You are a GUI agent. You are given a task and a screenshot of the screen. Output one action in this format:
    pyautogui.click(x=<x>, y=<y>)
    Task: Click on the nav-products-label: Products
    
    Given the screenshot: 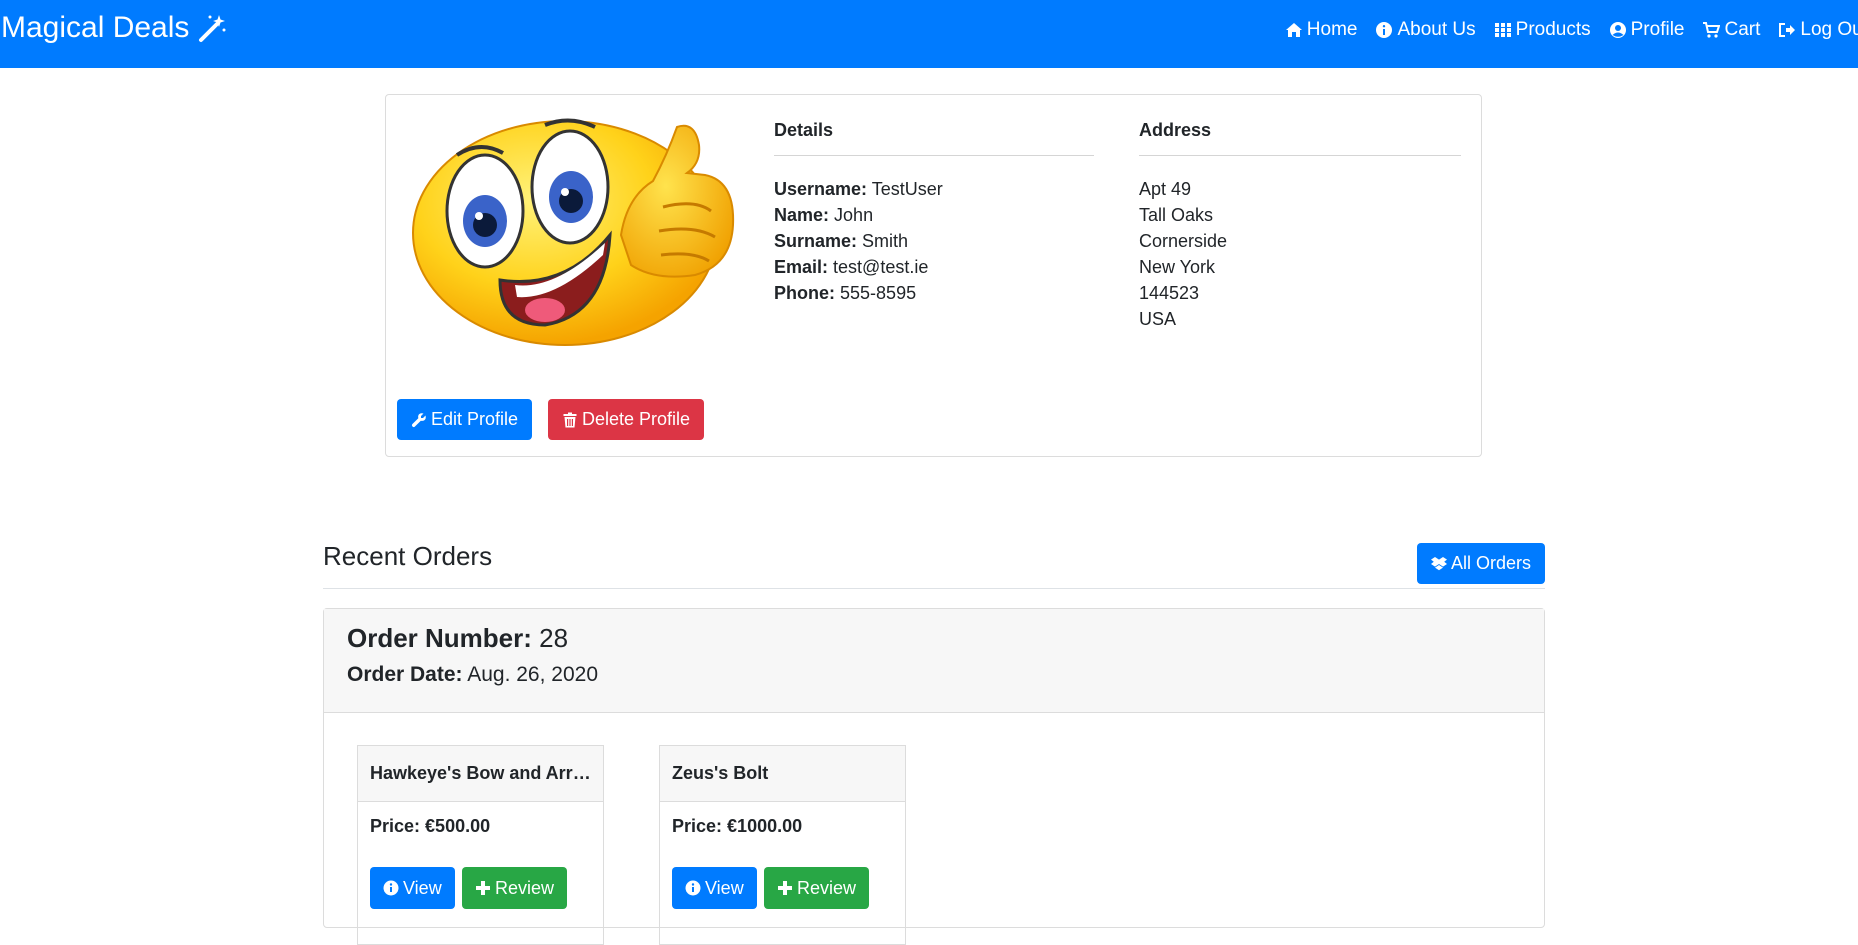 What is the action you would take?
    pyautogui.click(x=1553, y=29)
    